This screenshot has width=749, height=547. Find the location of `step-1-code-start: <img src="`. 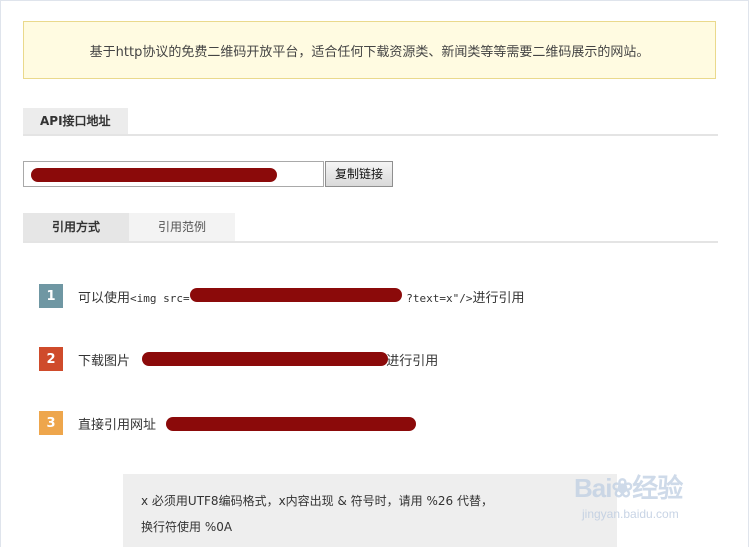

step-1-code-start: <img src=" is located at coordinates (163, 298).